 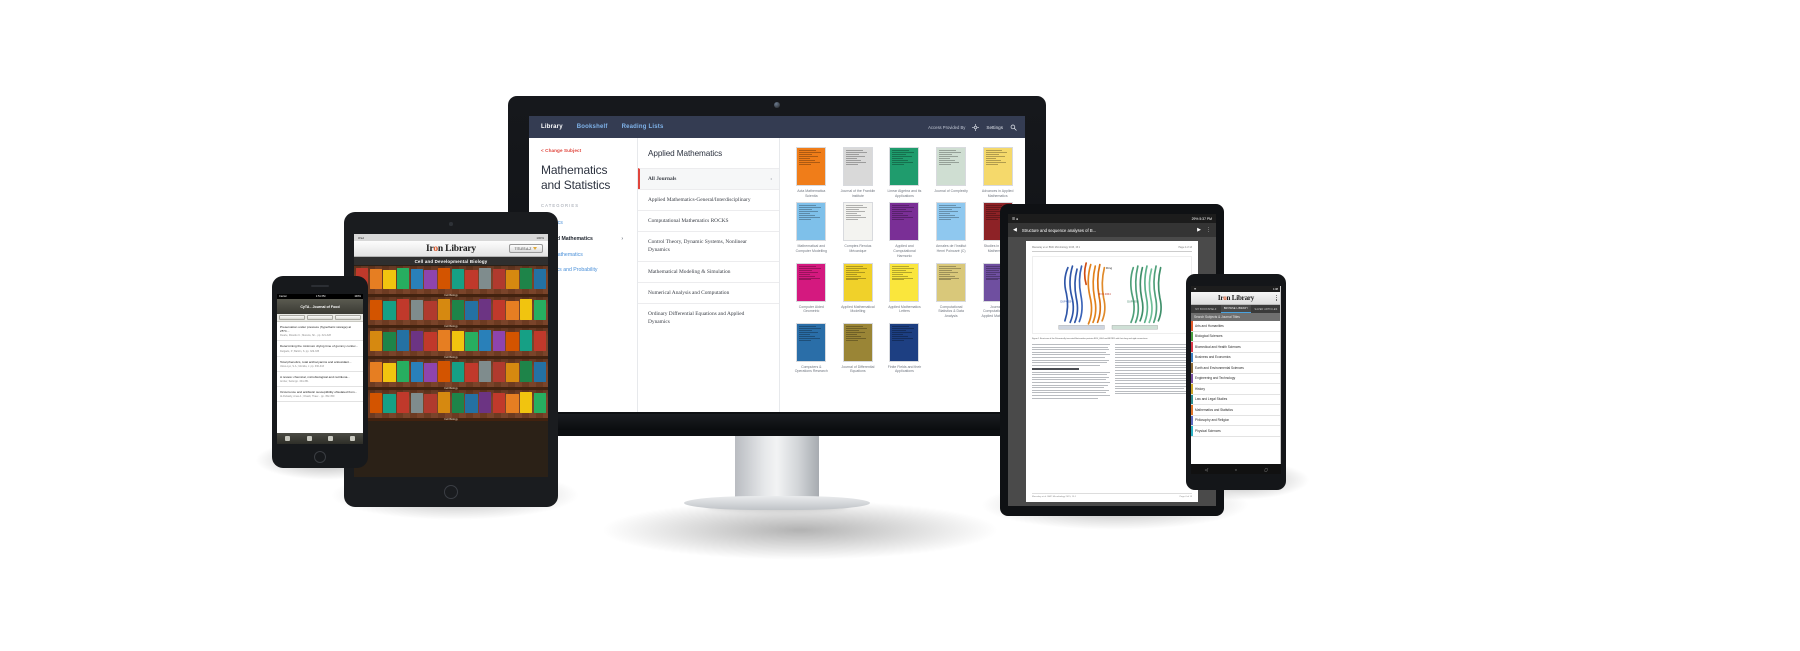 I want to click on back-icon: ◁, so click(x=1206, y=469).